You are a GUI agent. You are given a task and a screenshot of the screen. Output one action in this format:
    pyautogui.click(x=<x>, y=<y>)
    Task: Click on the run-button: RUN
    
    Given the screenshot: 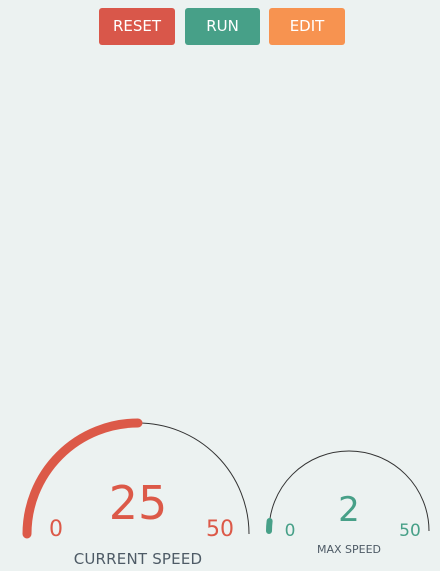 What is the action you would take?
    pyautogui.click(x=222, y=26)
    